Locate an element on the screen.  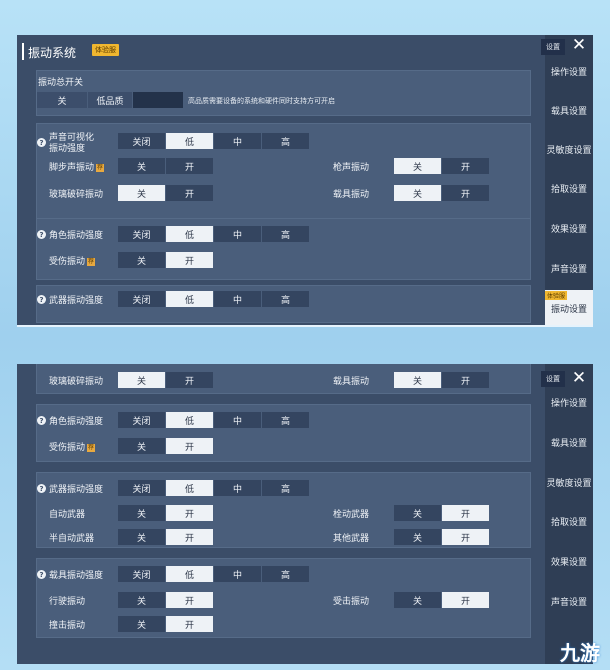
other-weapon-toggle: 关 开 is located at coordinates (442, 537).